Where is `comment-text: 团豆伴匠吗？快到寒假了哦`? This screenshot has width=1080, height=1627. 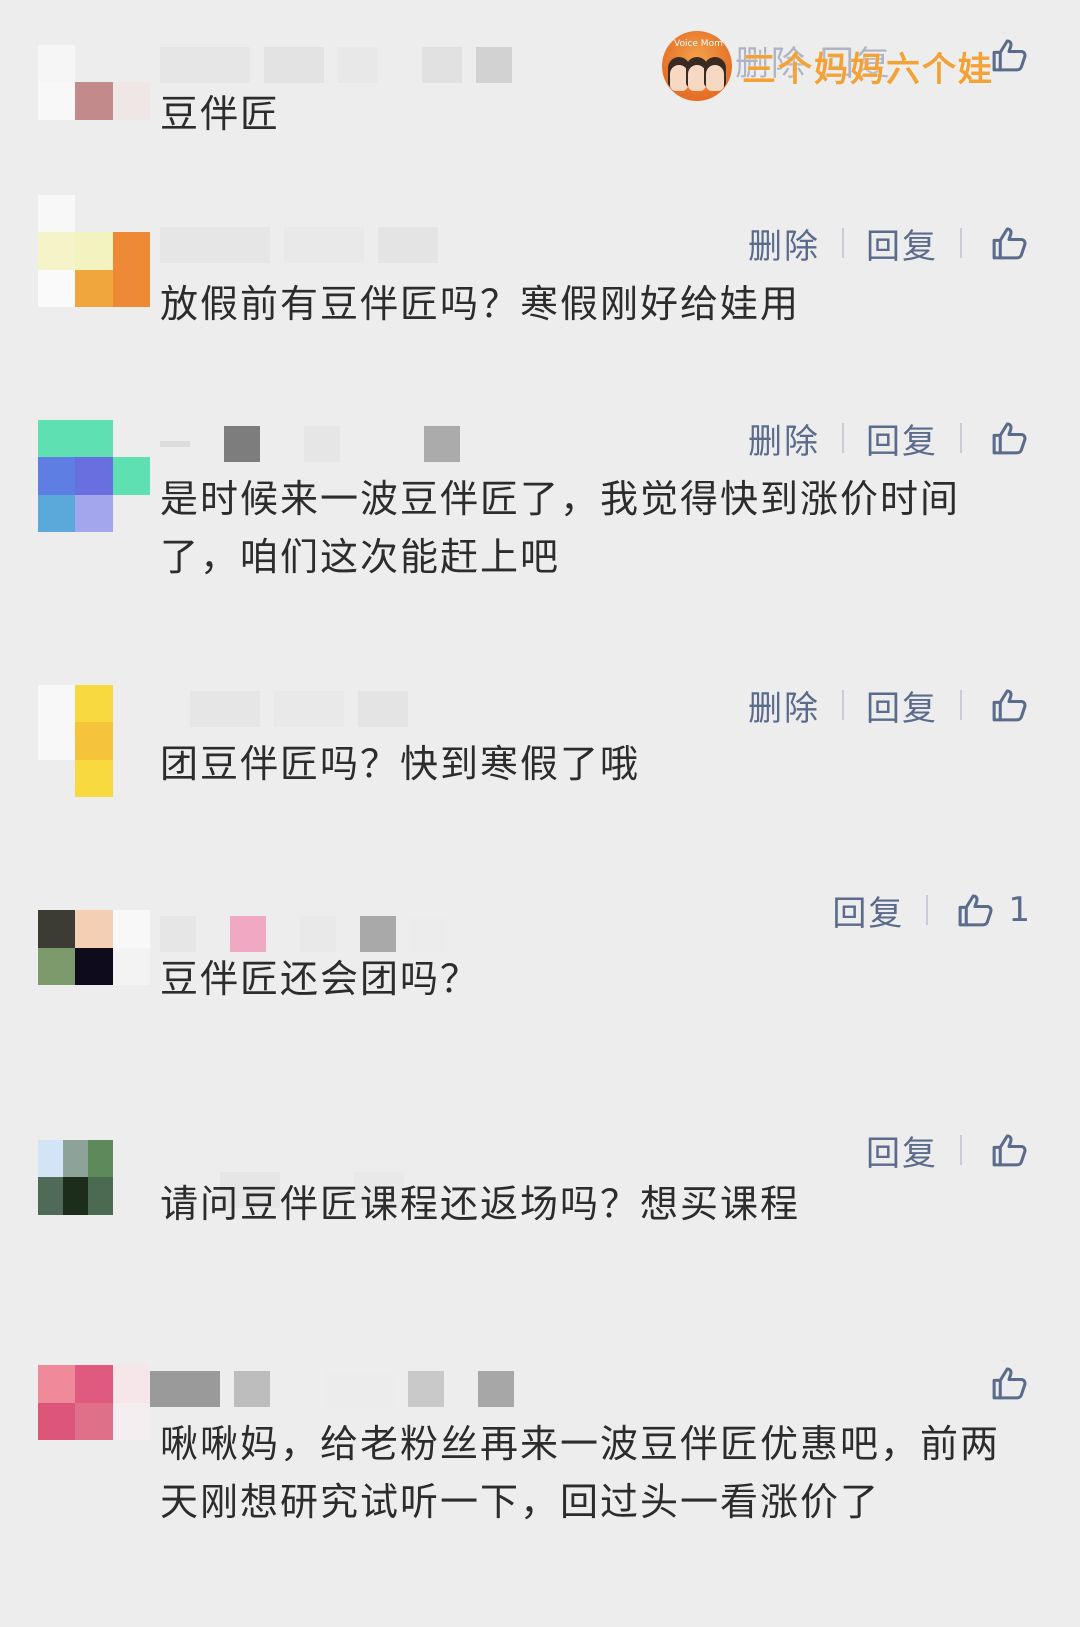
comment-text: 团豆伴匠吗？快到寒假了哦 is located at coordinates (400, 764).